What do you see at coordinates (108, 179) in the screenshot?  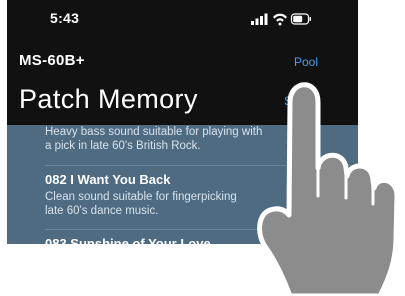 I see `patch-title: 082 I Want You Back` at bounding box center [108, 179].